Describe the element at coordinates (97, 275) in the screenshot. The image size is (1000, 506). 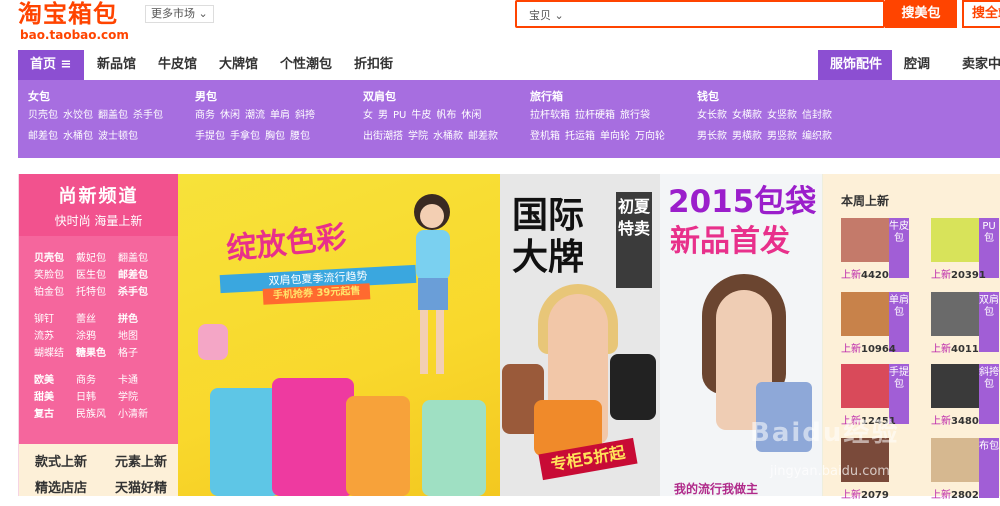
I see `sidebar-tag: 医生包` at that location.